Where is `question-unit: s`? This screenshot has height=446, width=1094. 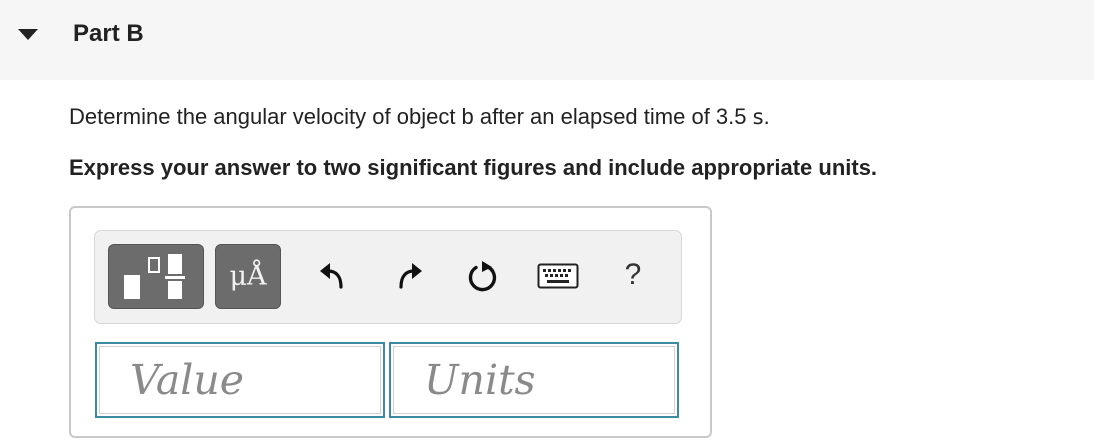 question-unit: s is located at coordinates (758, 117).